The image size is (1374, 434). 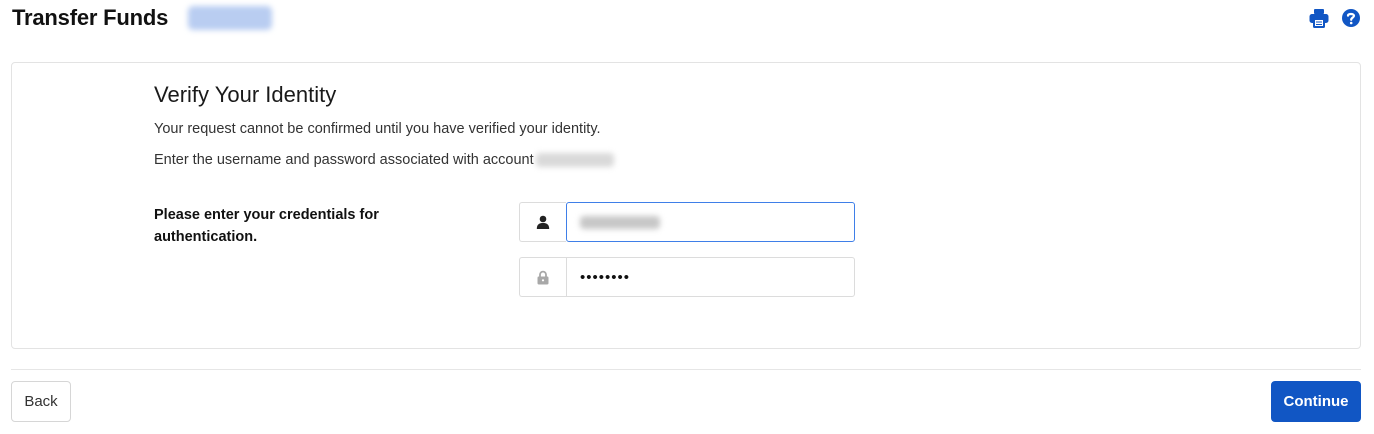 I want to click on user-icon, so click(x=543, y=222).